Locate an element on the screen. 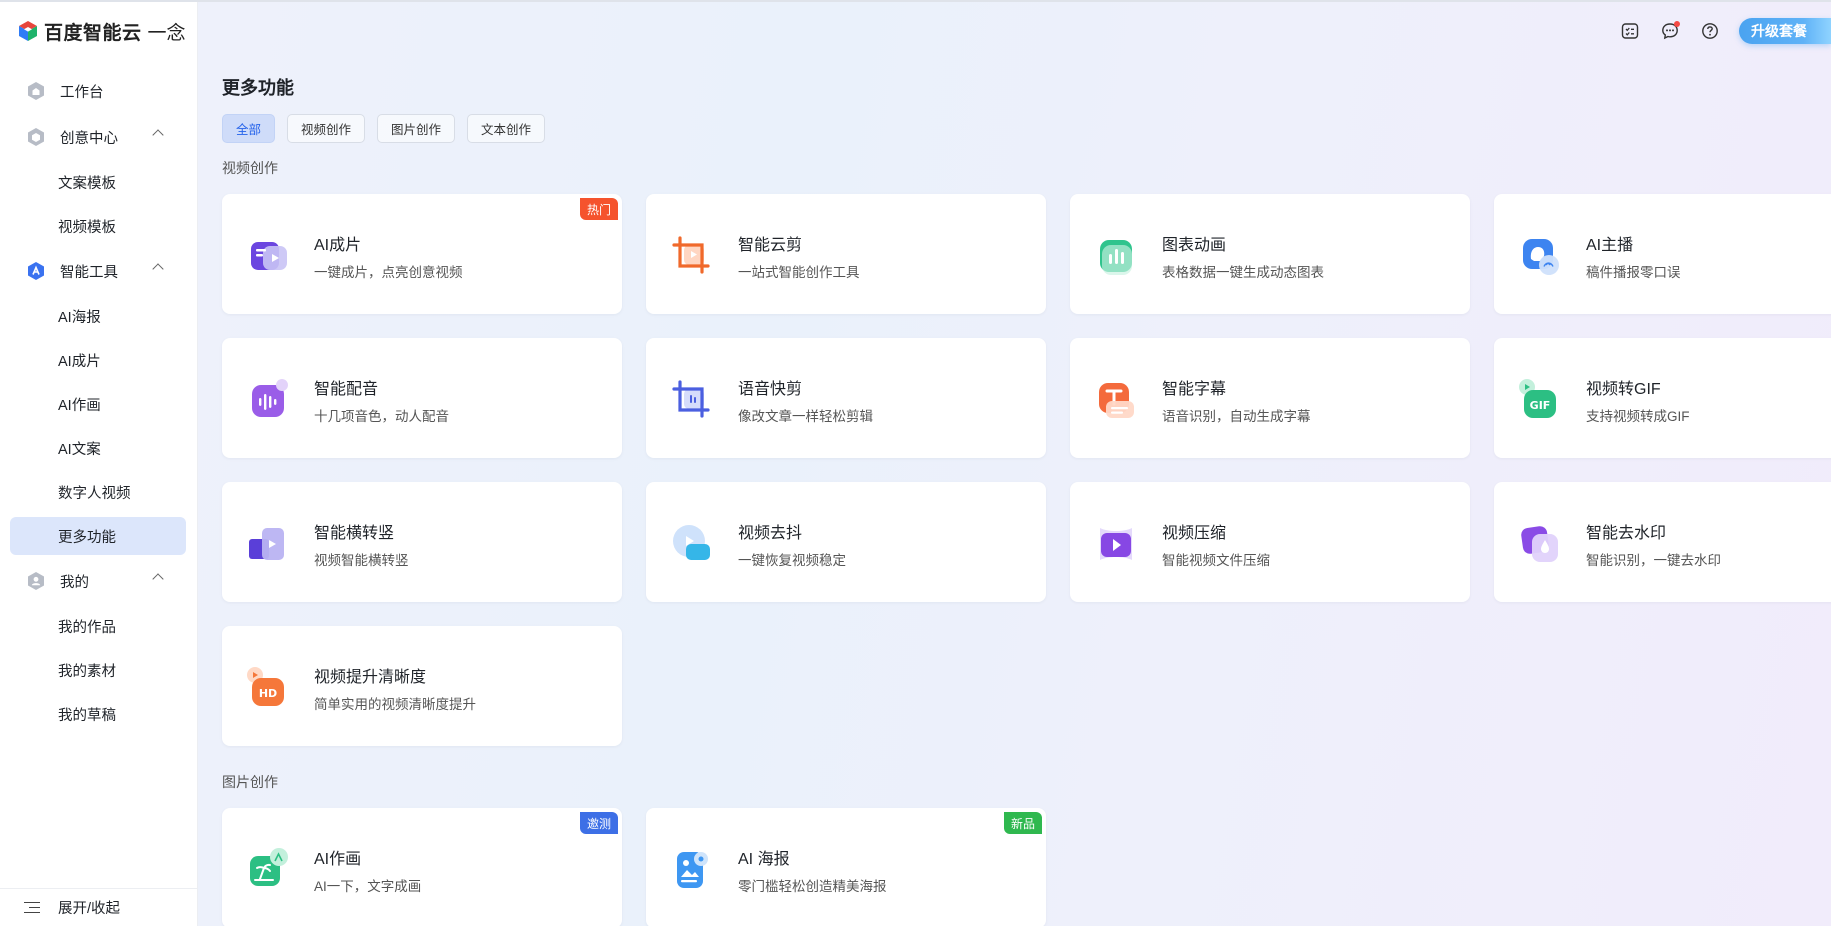 The width and height of the screenshot is (1831, 926). tool-card-chart-animation: 图表动画 表格数据一键生成动态图表 is located at coordinates (1270, 254).